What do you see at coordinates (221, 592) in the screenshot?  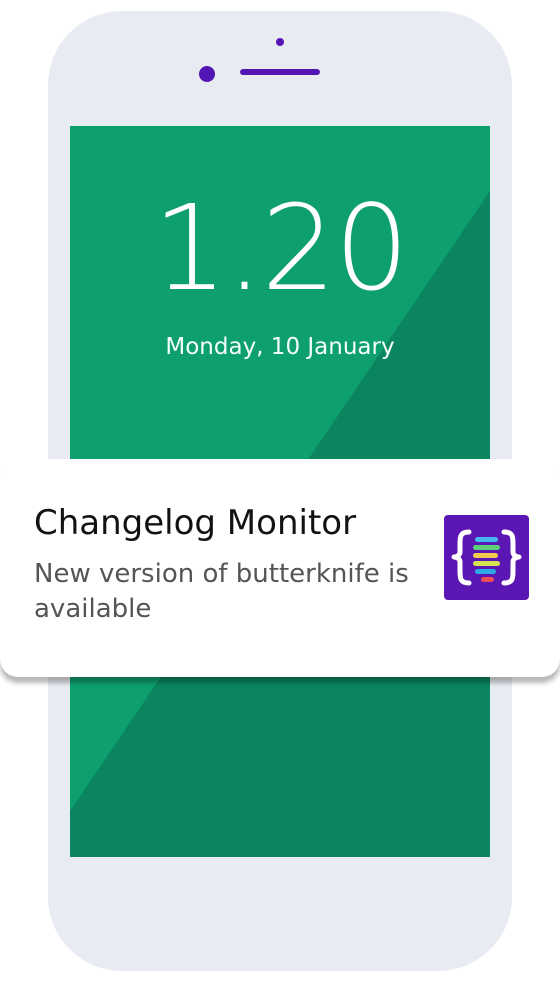 I see `notification-body: New version of butterknife is available` at bounding box center [221, 592].